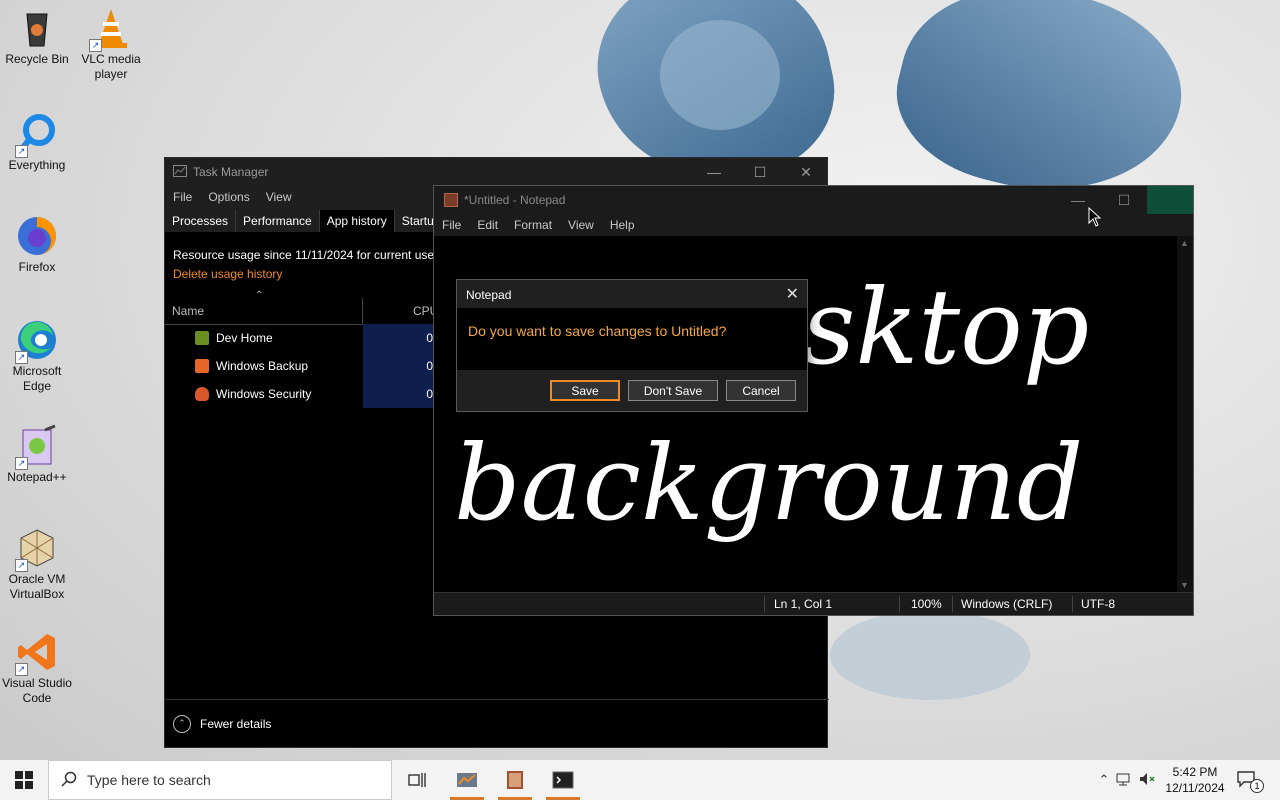 Image resolution: width=1280 pixels, height=800 pixels. Describe the element at coordinates (622, 225) in the screenshot. I see `menu-help: Help` at that location.